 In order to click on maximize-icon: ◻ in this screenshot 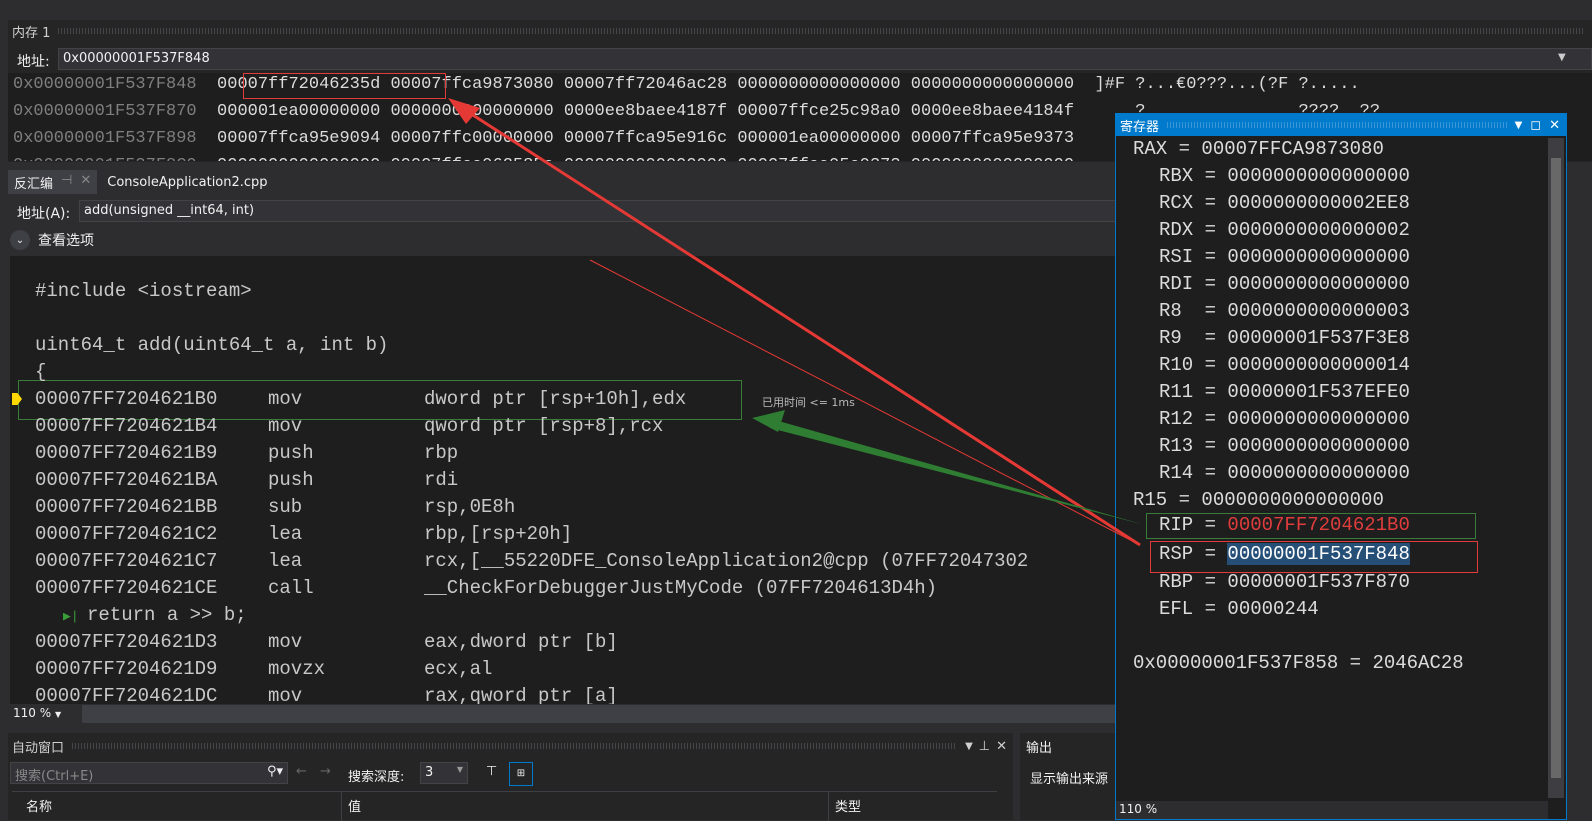, I will do `click(1535, 125)`.